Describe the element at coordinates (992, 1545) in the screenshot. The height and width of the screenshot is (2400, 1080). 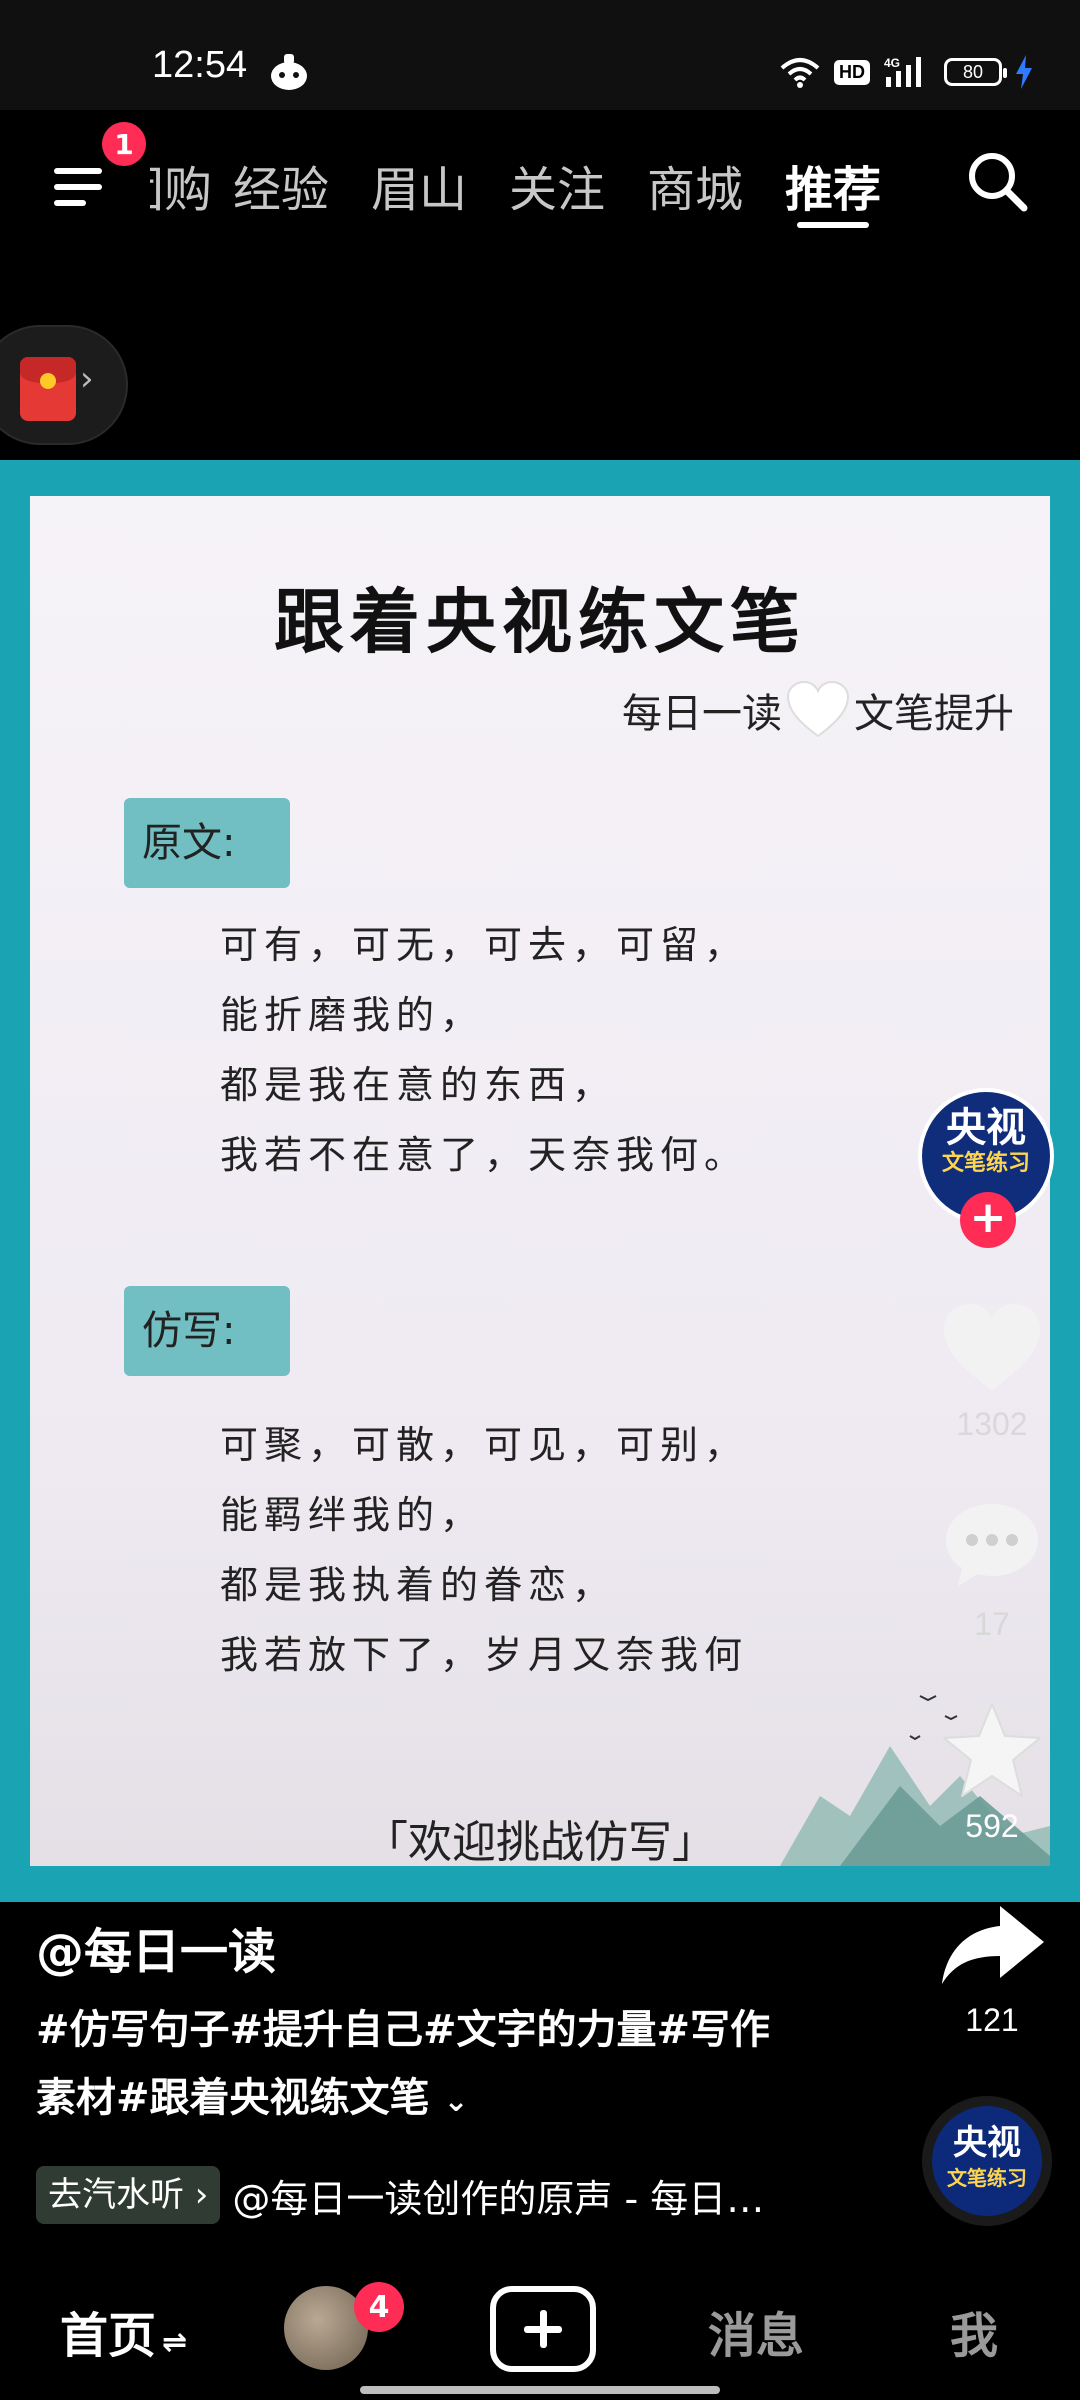
I see `comment-icon` at that location.